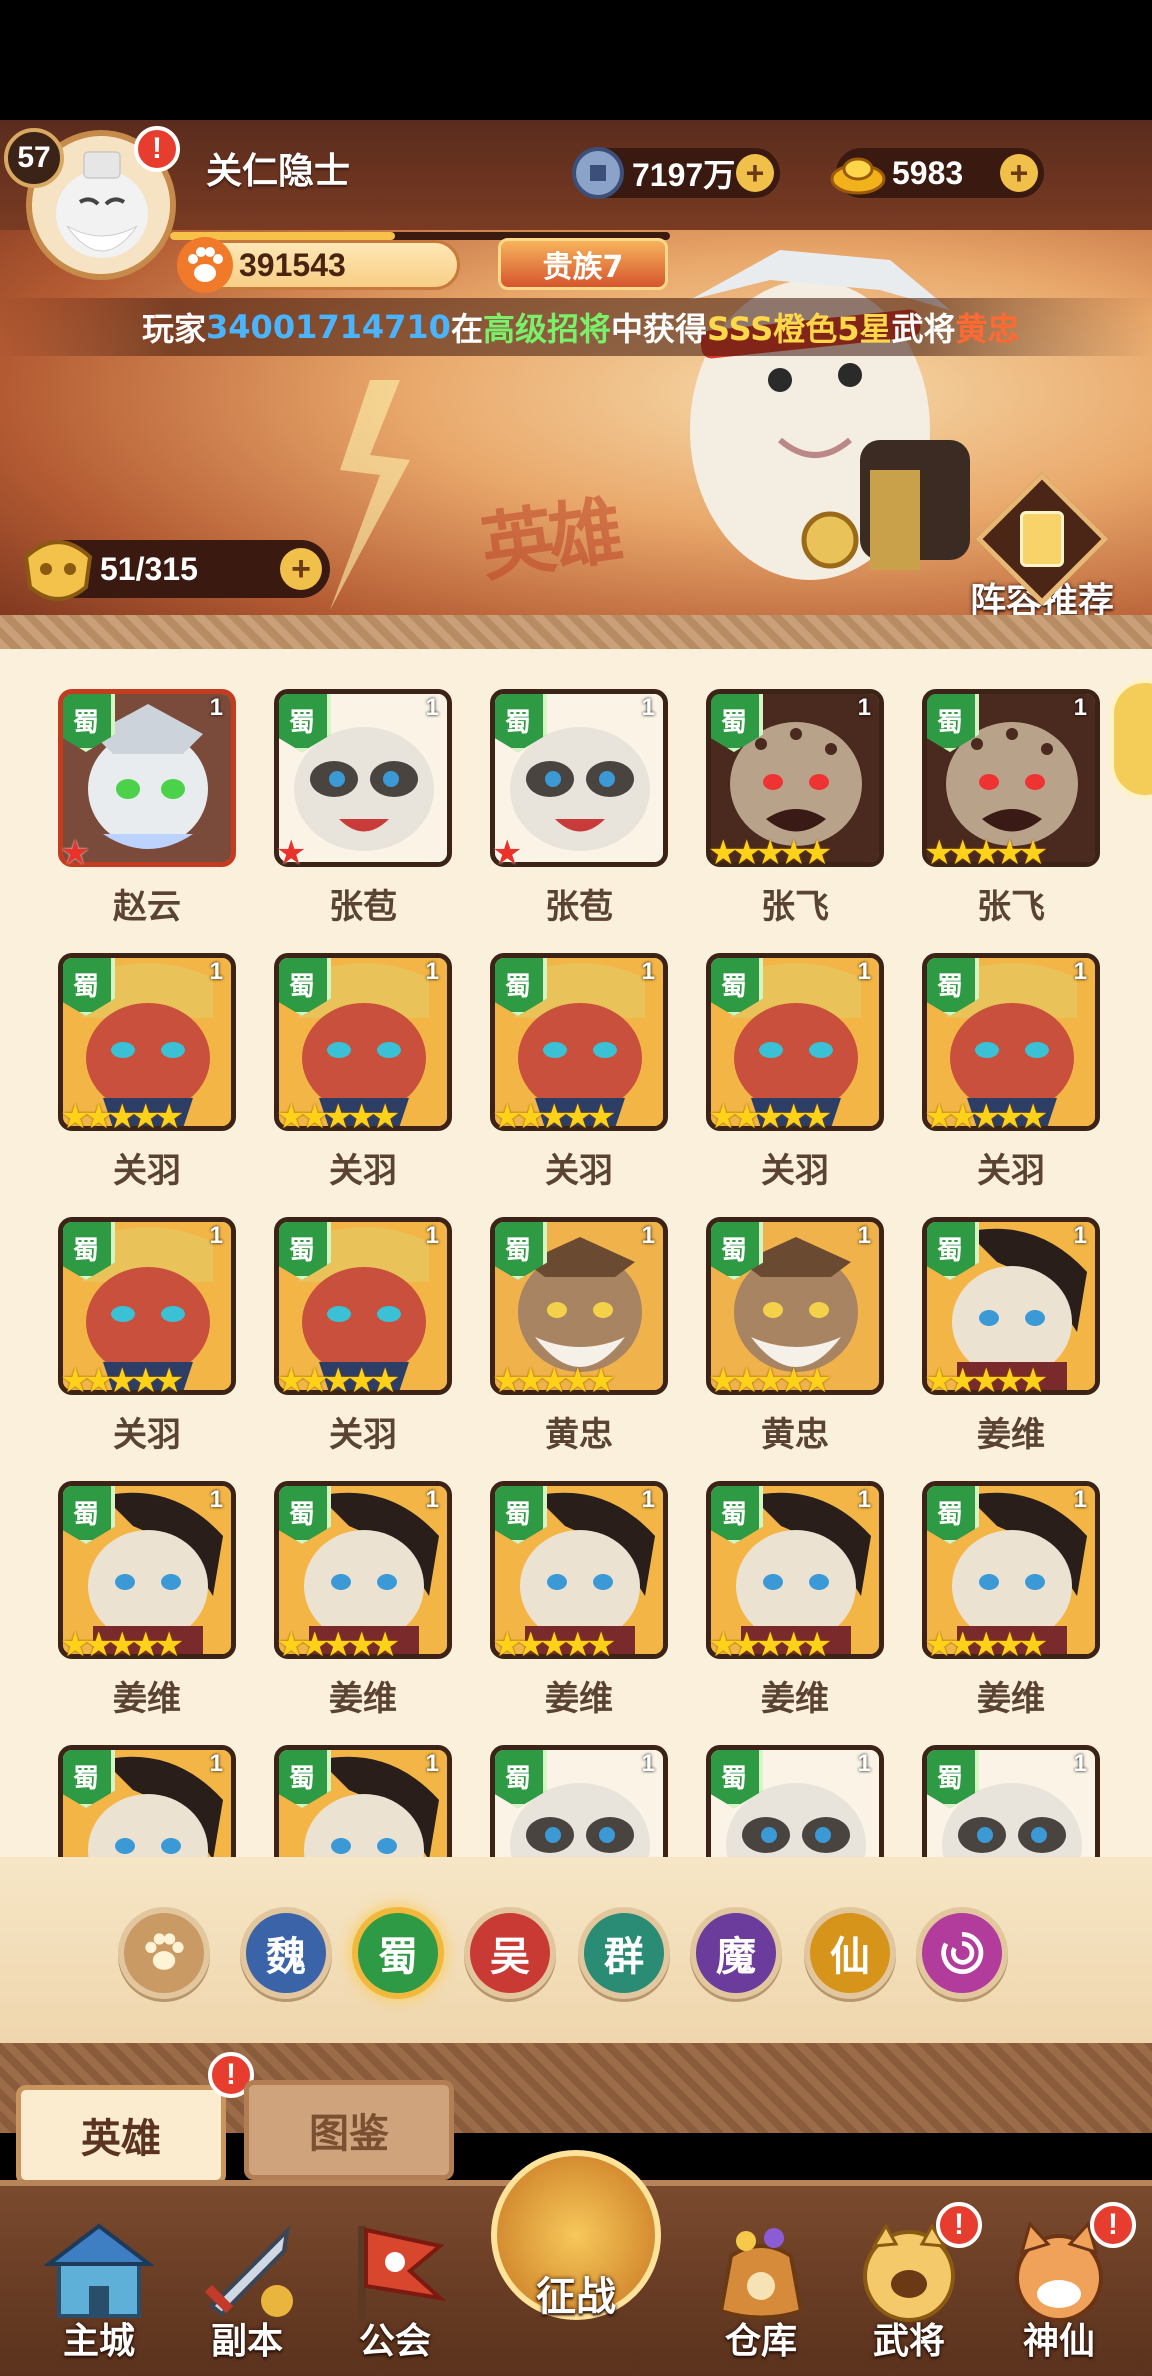 The width and height of the screenshot is (1152, 2376). What do you see at coordinates (99, 2270) in the screenshot?
I see `castle-icon` at bounding box center [99, 2270].